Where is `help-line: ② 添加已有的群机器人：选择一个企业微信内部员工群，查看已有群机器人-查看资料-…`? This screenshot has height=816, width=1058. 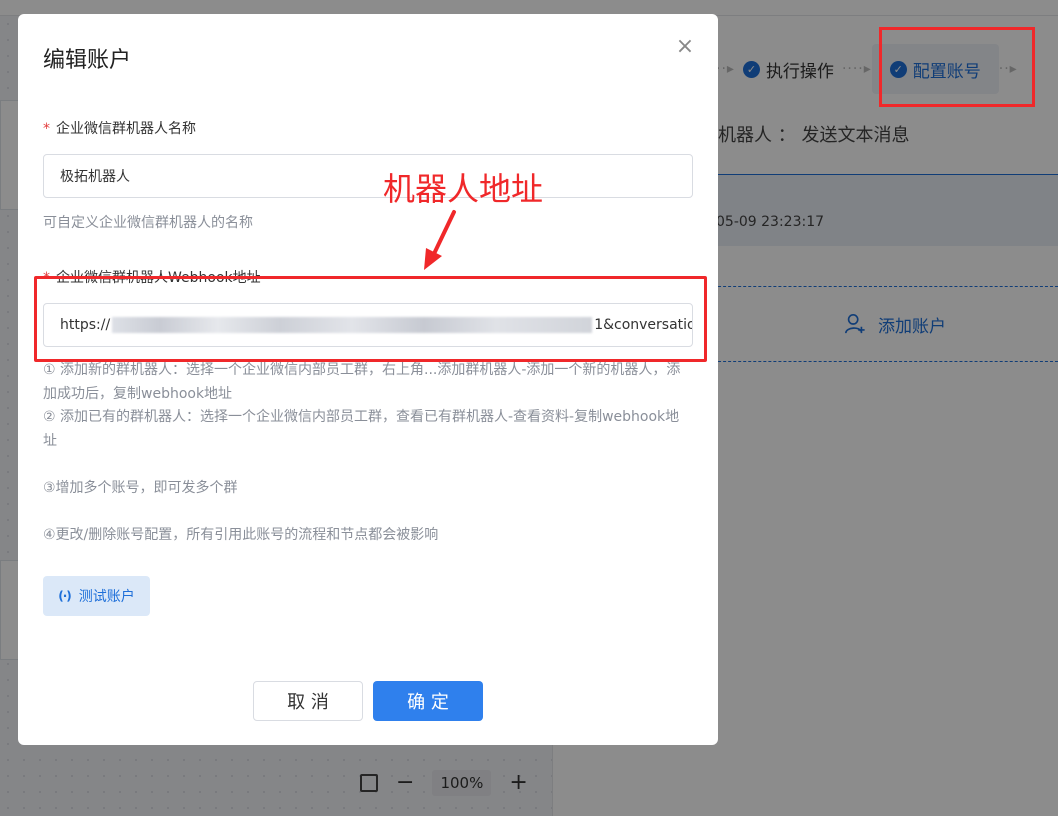 help-line: ② 添加已有的群机器人：选择一个企业微信内部员工群，查看已有群机器人-查看资料-… is located at coordinates (361, 429).